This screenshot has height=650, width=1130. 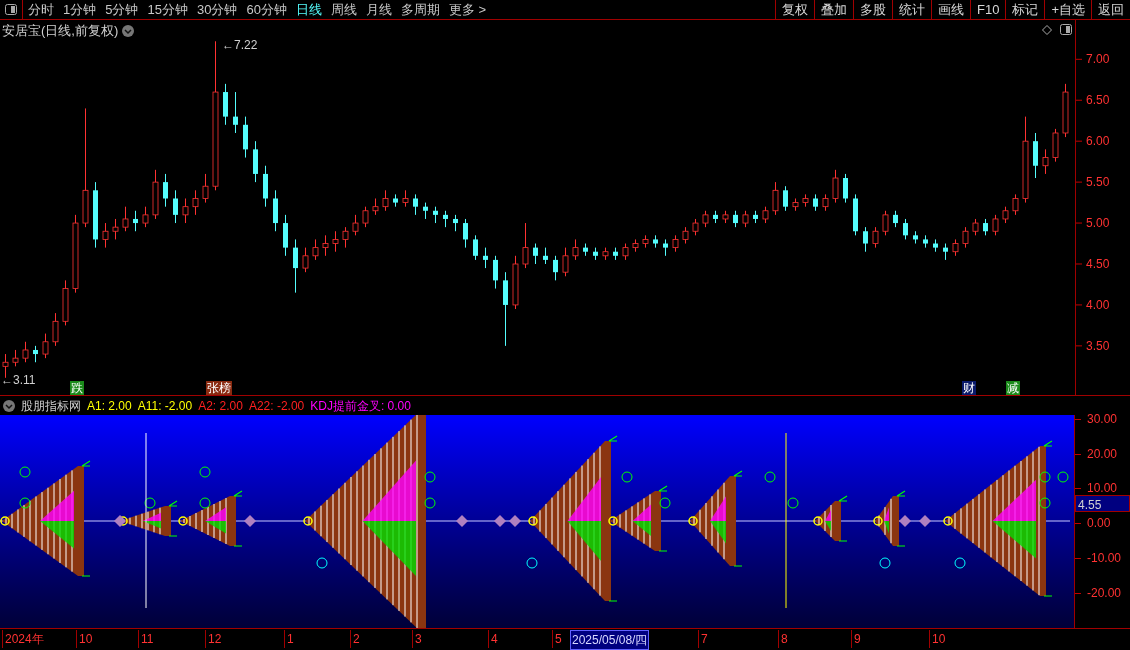 What do you see at coordinates (1013, 388) in the screenshot?
I see `event-marker: 减` at bounding box center [1013, 388].